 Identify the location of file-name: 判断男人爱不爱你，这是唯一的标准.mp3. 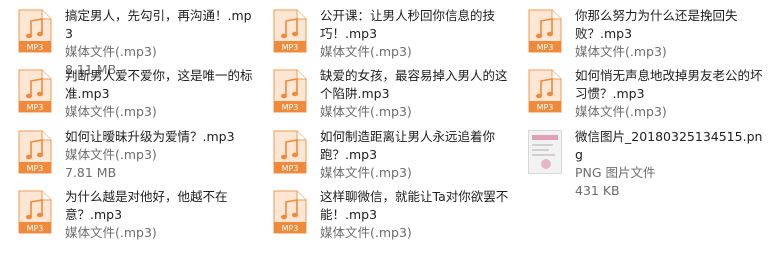
(159, 84).